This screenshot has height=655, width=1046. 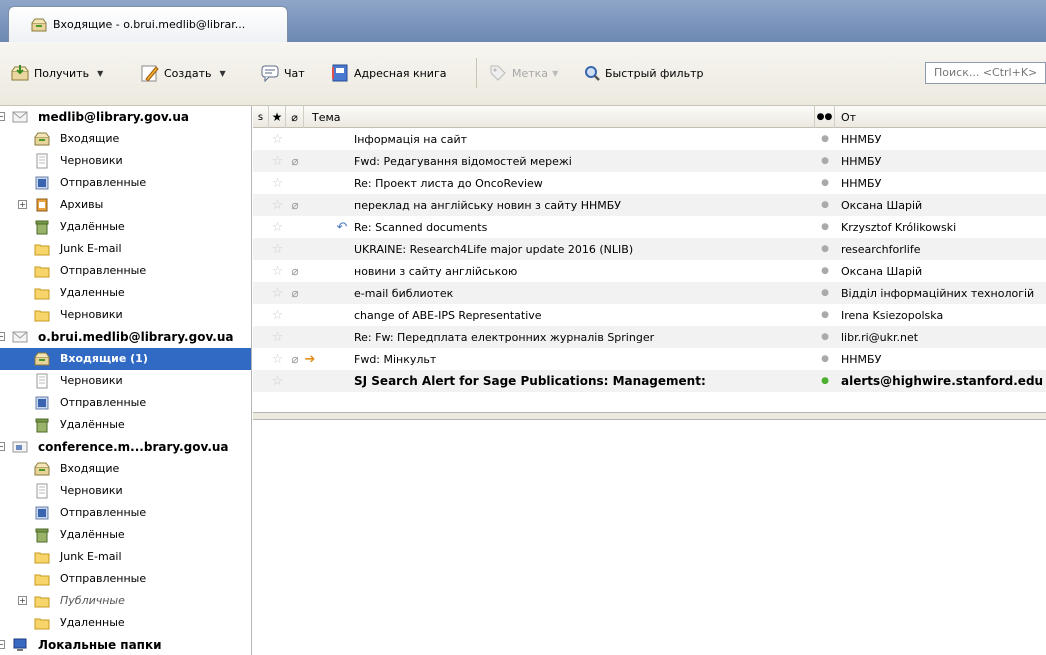 What do you see at coordinates (295, 117) in the screenshot?
I see `attachment-column-header: ⌀` at bounding box center [295, 117].